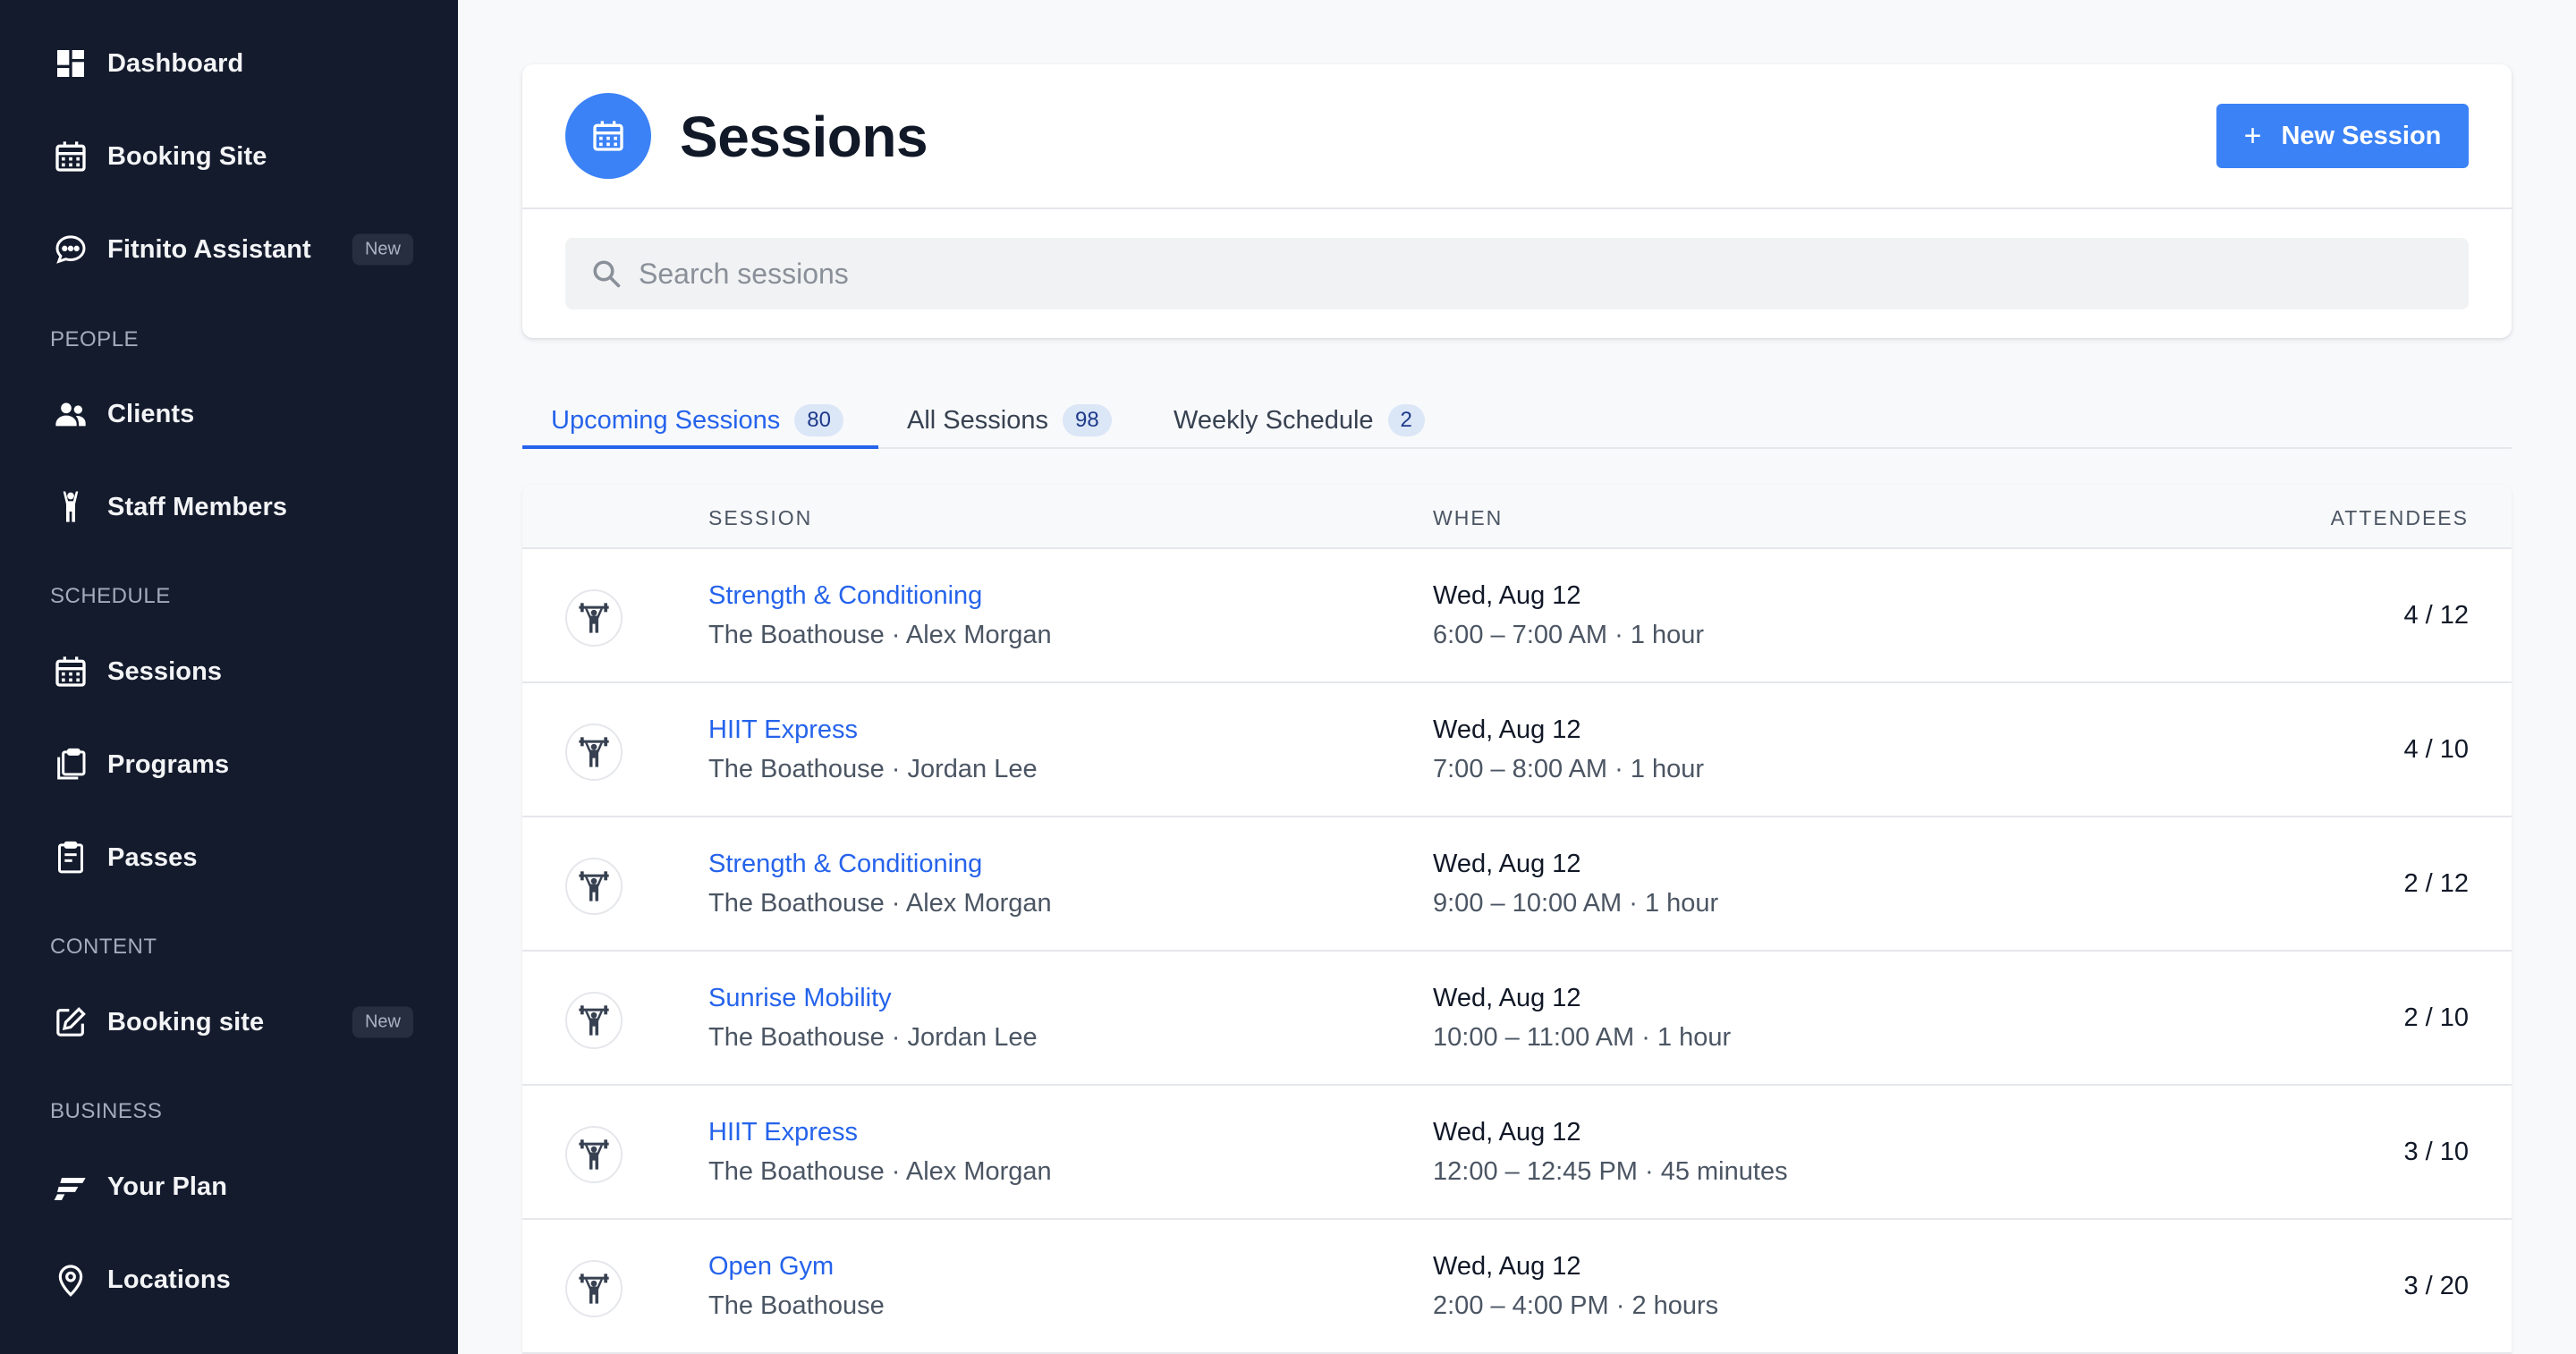 The image size is (2576, 1354). What do you see at coordinates (2436, 1017) in the screenshot?
I see `session-attendees: 2 / 10` at bounding box center [2436, 1017].